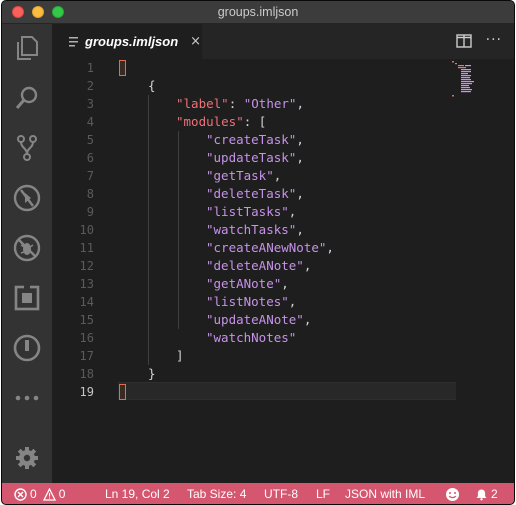 This screenshot has height=505, width=516. Describe the element at coordinates (244, 175) in the screenshot. I see `code-line-7: "getTask",` at that location.